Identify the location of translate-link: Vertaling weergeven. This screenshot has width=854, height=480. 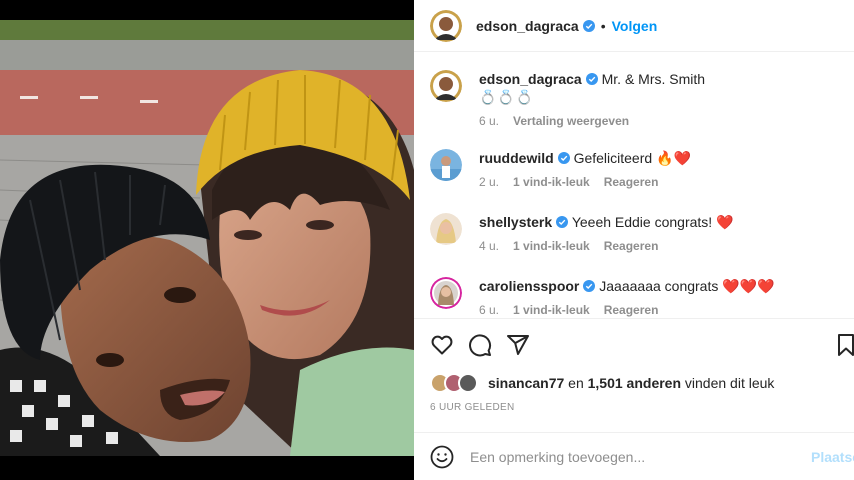
(571, 121).